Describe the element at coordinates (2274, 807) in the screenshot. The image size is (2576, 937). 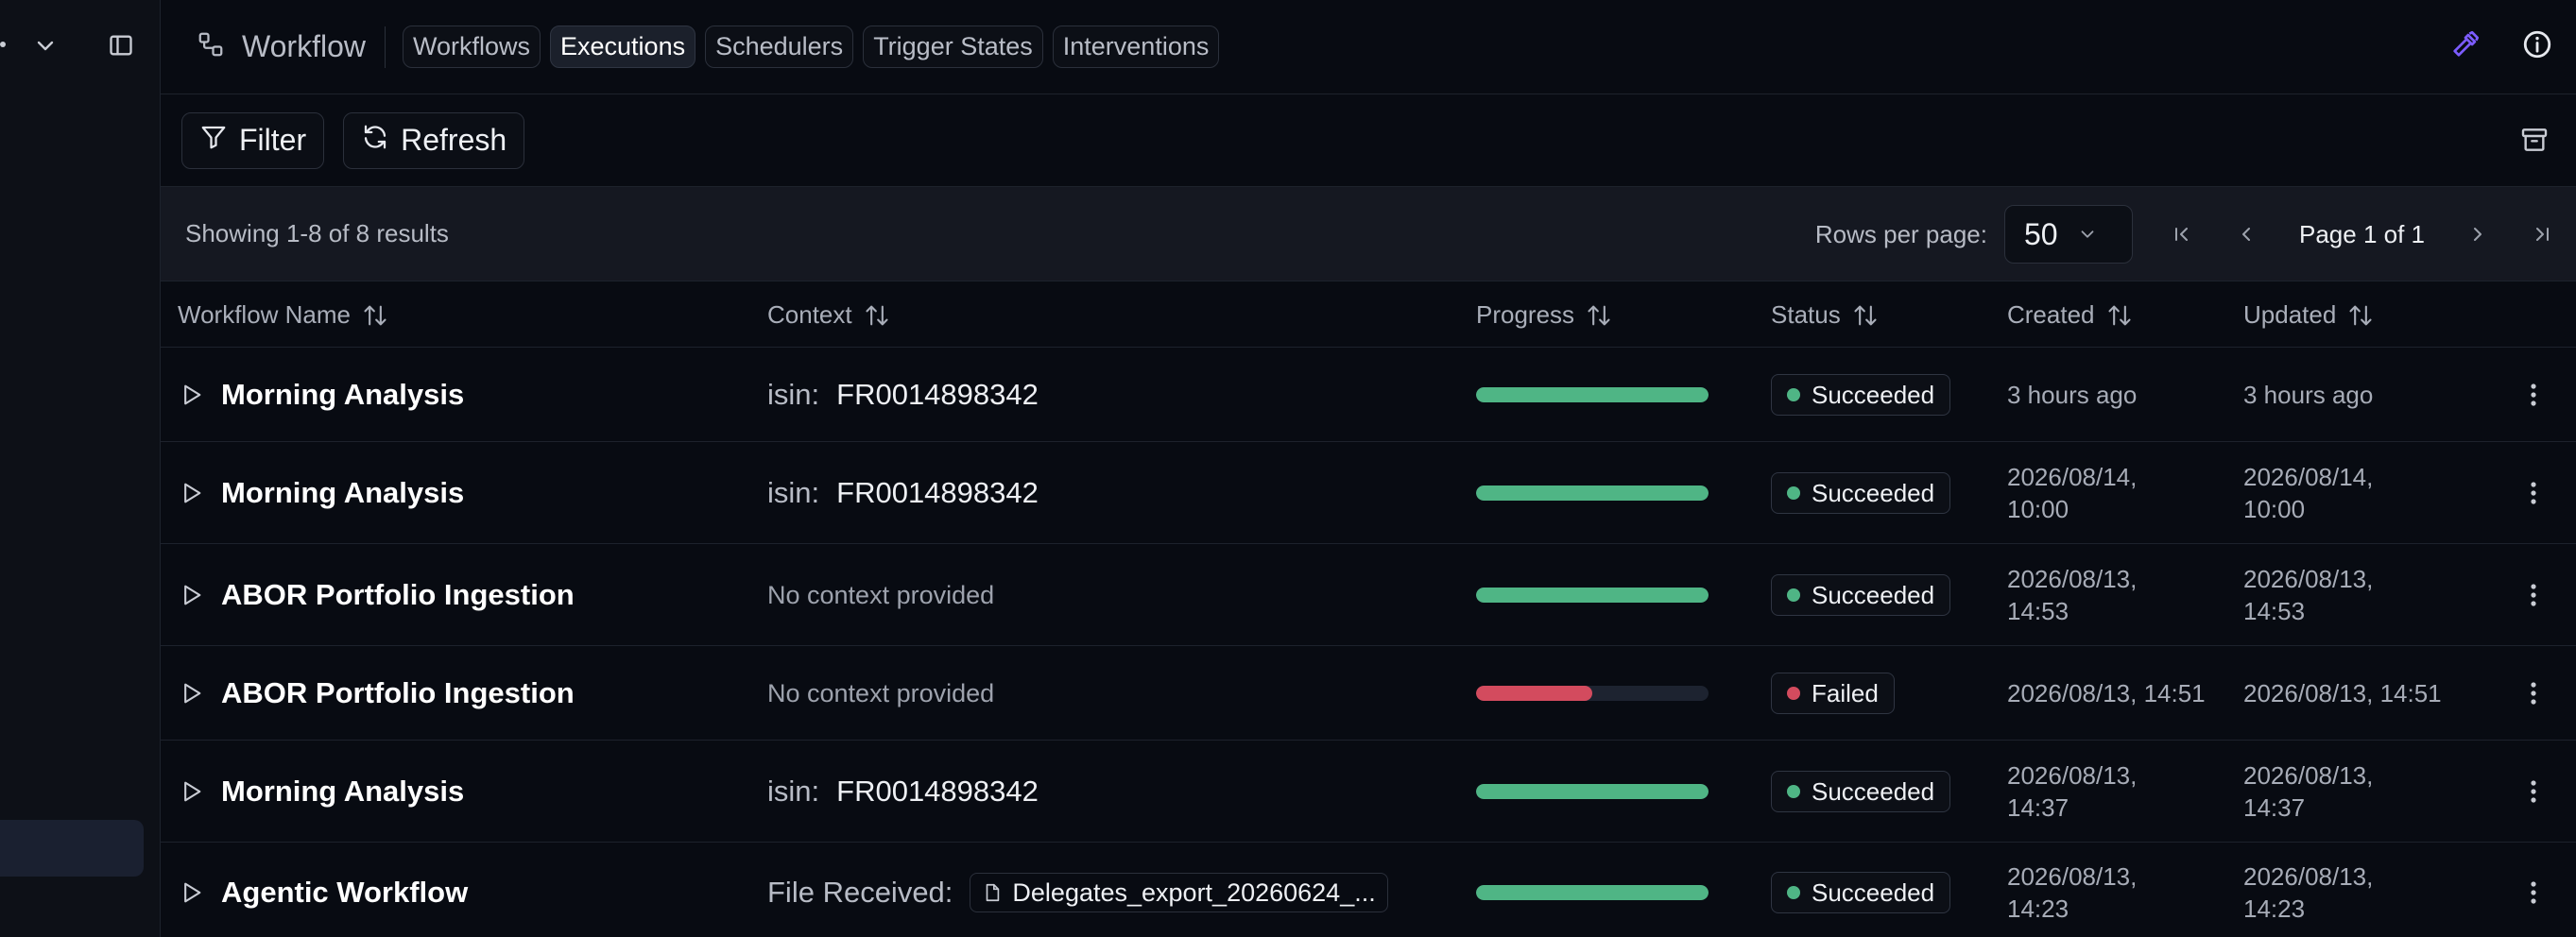
I see `updated-line-2: 14:37` at that location.